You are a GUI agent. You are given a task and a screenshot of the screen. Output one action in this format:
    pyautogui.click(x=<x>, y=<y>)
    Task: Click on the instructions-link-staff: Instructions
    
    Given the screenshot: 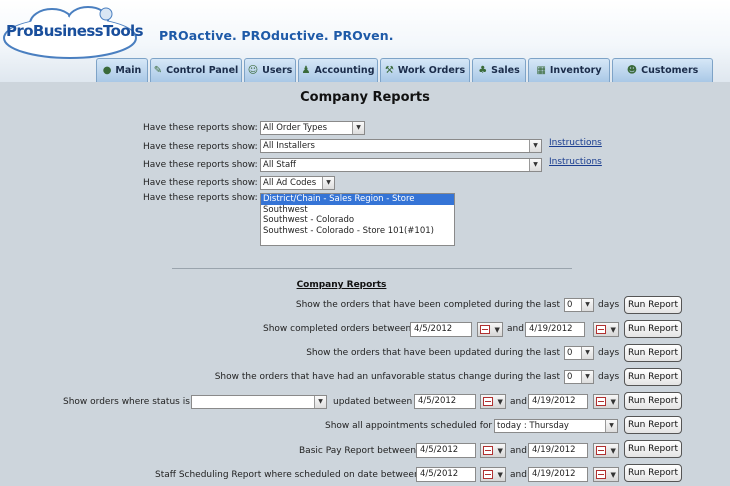 What is the action you would take?
    pyautogui.click(x=575, y=162)
    